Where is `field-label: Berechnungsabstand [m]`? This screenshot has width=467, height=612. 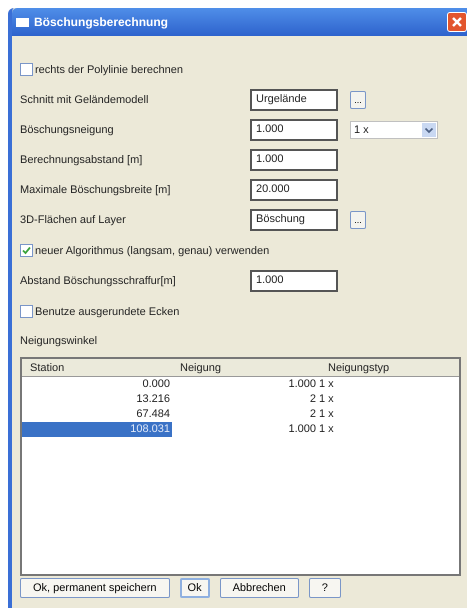 field-label: Berechnungsabstand [m] is located at coordinates (82, 160).